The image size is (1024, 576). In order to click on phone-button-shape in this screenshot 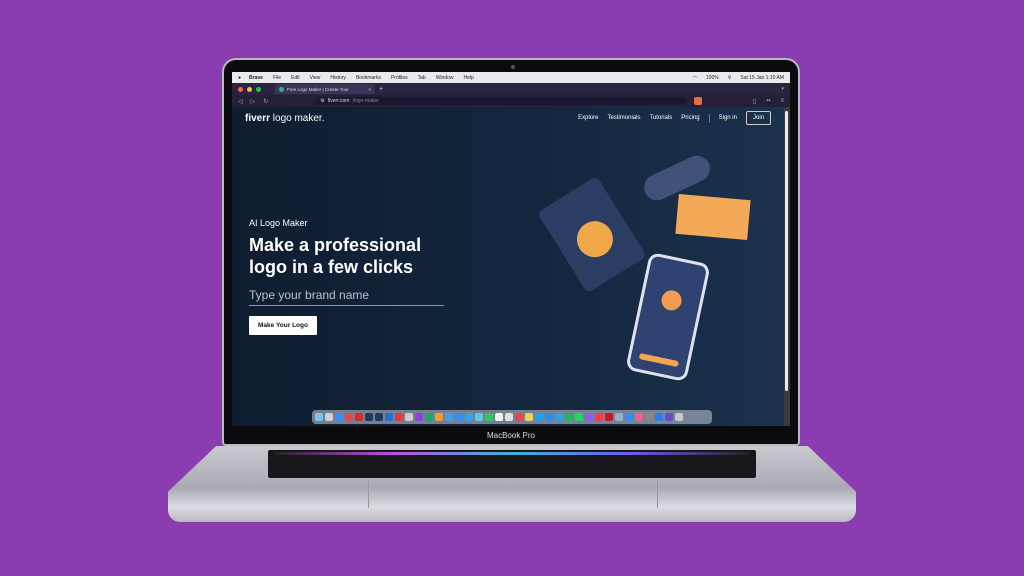, I will do `click(659, 360)`.